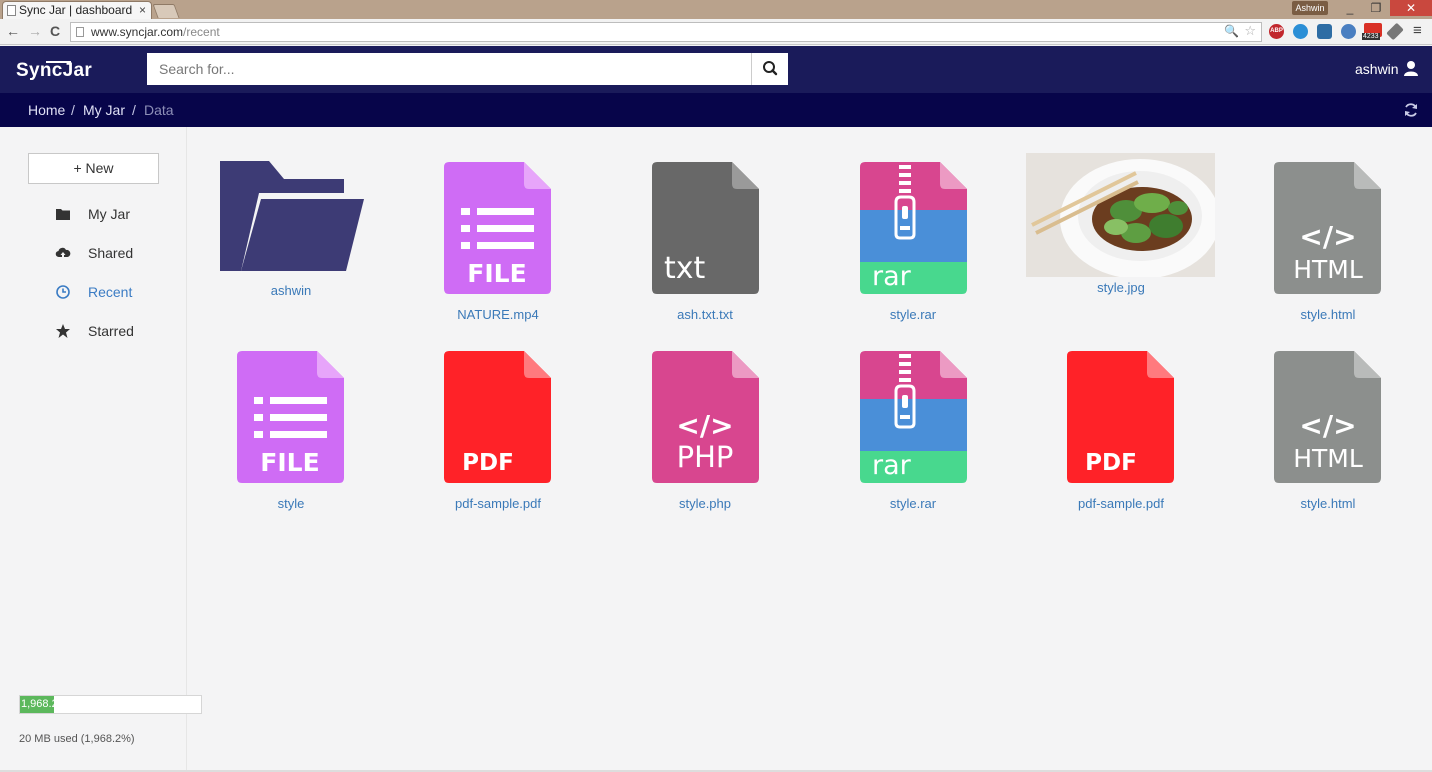 This screenshot has height=772, width=1432. Describe the element at coordinates (54, 71) in the screenshot. I see `syncjar-logo: SyncJar` at that location.